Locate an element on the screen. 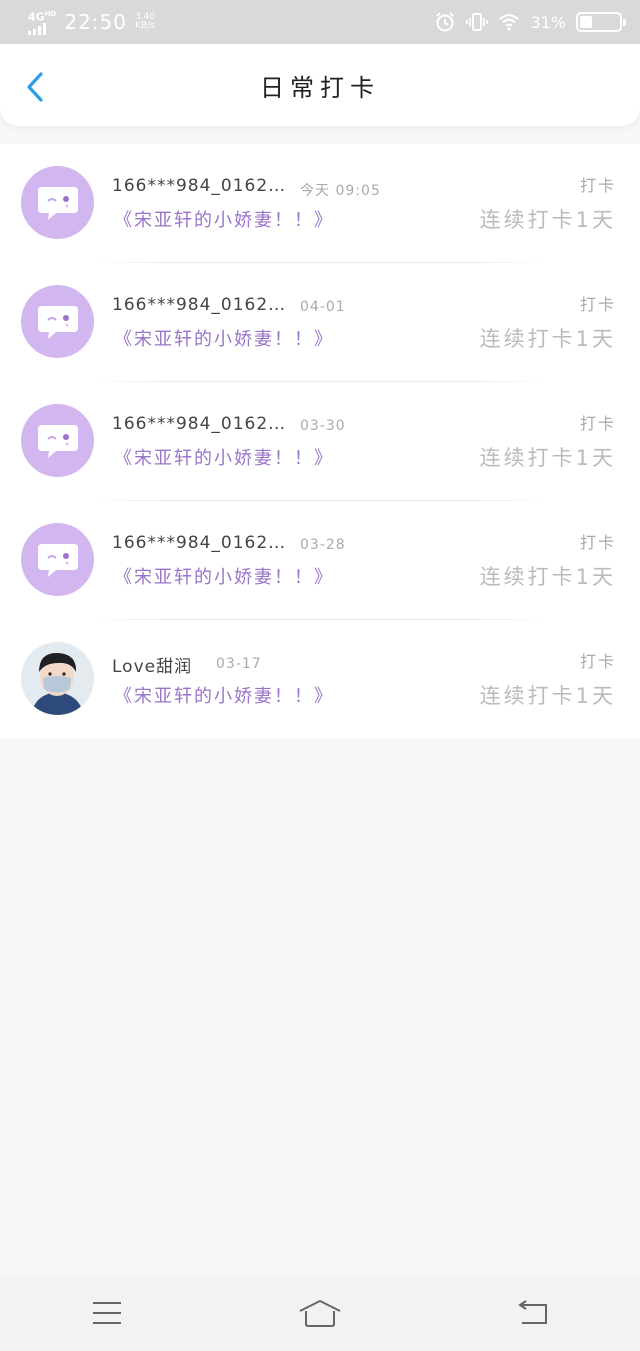 Image resolution: width=640 pixels, height=1351 pixels. battery-icon is located at coordinates (601, 22).